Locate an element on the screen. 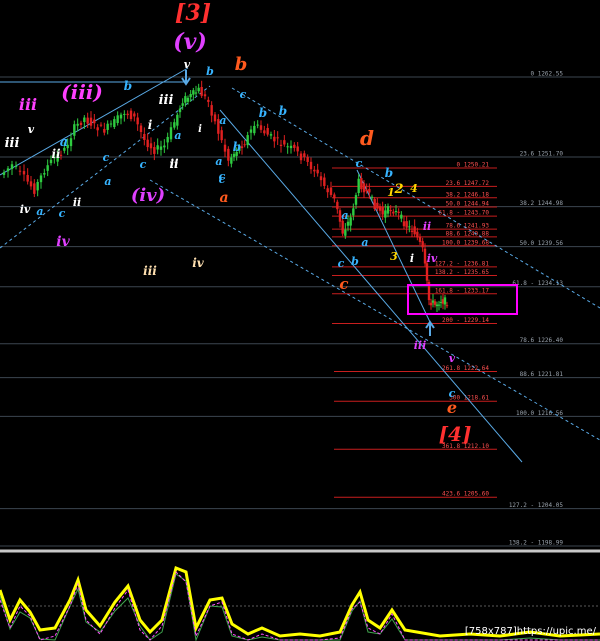 The image size is (600, 641). fib-grey-label: 0 1262.55 is located at coordinates (546, 74).